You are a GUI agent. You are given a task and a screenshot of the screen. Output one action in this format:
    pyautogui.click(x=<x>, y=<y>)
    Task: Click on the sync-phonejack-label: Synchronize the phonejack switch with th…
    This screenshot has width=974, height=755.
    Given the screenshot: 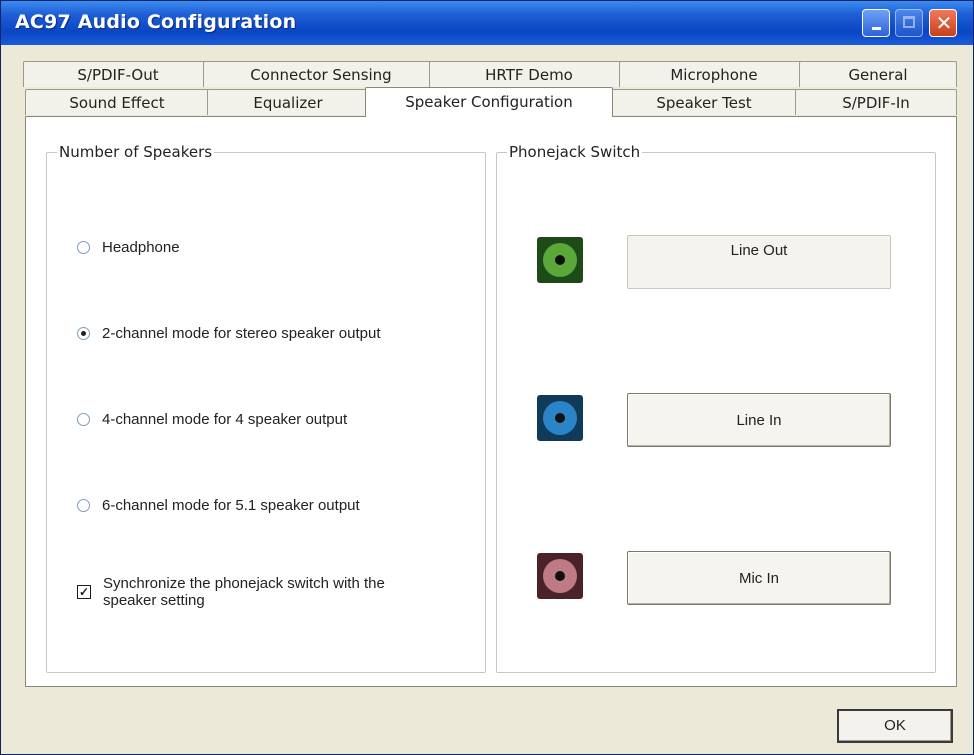 What is the action you would take?
    pyautogui.click(x=244, y=592)
    